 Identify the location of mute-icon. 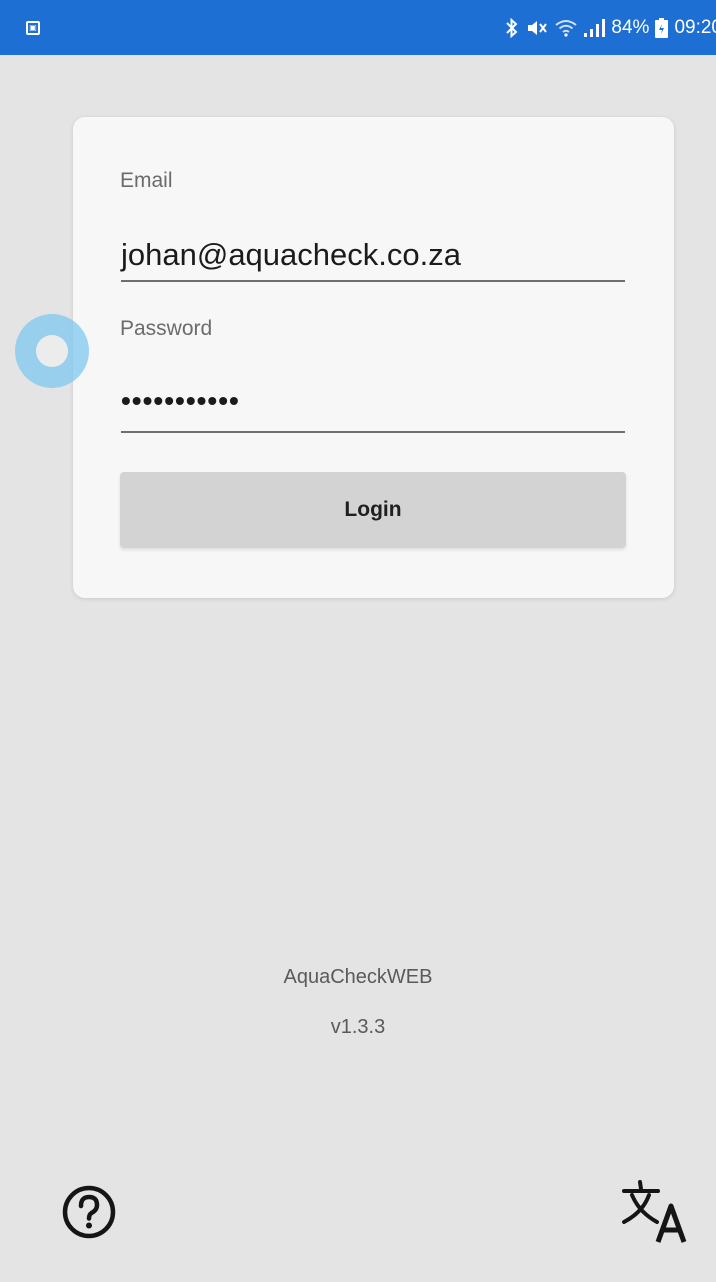
(538, 27).